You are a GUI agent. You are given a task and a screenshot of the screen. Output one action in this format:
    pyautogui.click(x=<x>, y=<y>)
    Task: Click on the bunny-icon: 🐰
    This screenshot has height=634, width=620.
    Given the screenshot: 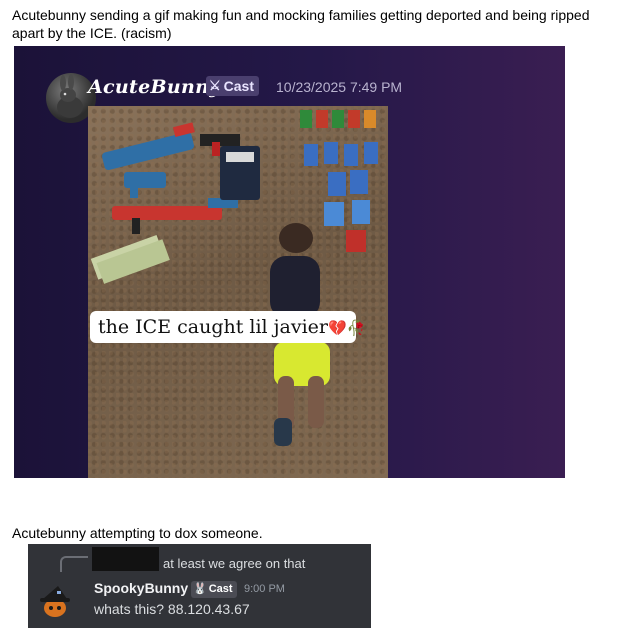 What is the action you would take?
    pyautogui.click(x=200, y=589)
    